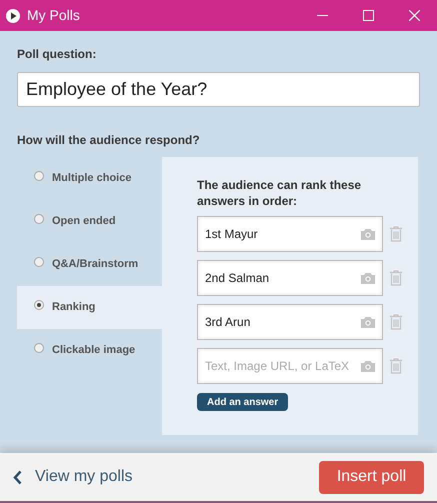  Describe the element at coordinates (13, 15) in the screenshot. I see `app-logo-icon` at that location.